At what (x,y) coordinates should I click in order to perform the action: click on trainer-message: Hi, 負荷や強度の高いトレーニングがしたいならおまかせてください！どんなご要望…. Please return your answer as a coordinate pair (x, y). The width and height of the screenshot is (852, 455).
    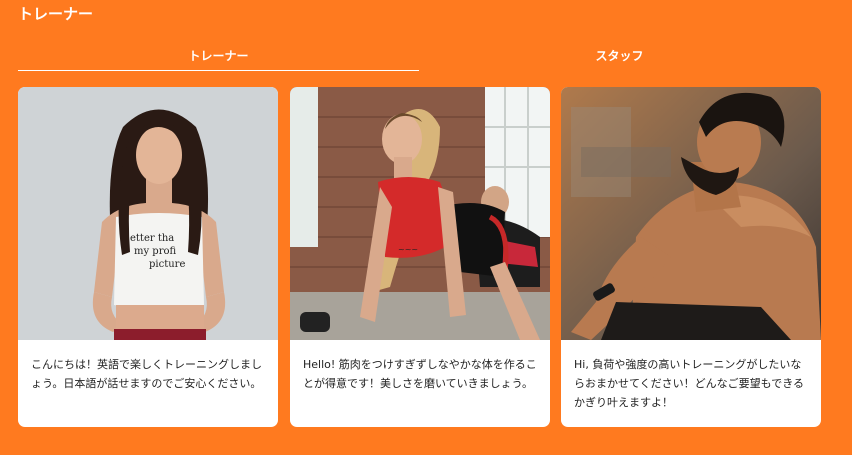
    Looking at the image, I should click on (689, 383).